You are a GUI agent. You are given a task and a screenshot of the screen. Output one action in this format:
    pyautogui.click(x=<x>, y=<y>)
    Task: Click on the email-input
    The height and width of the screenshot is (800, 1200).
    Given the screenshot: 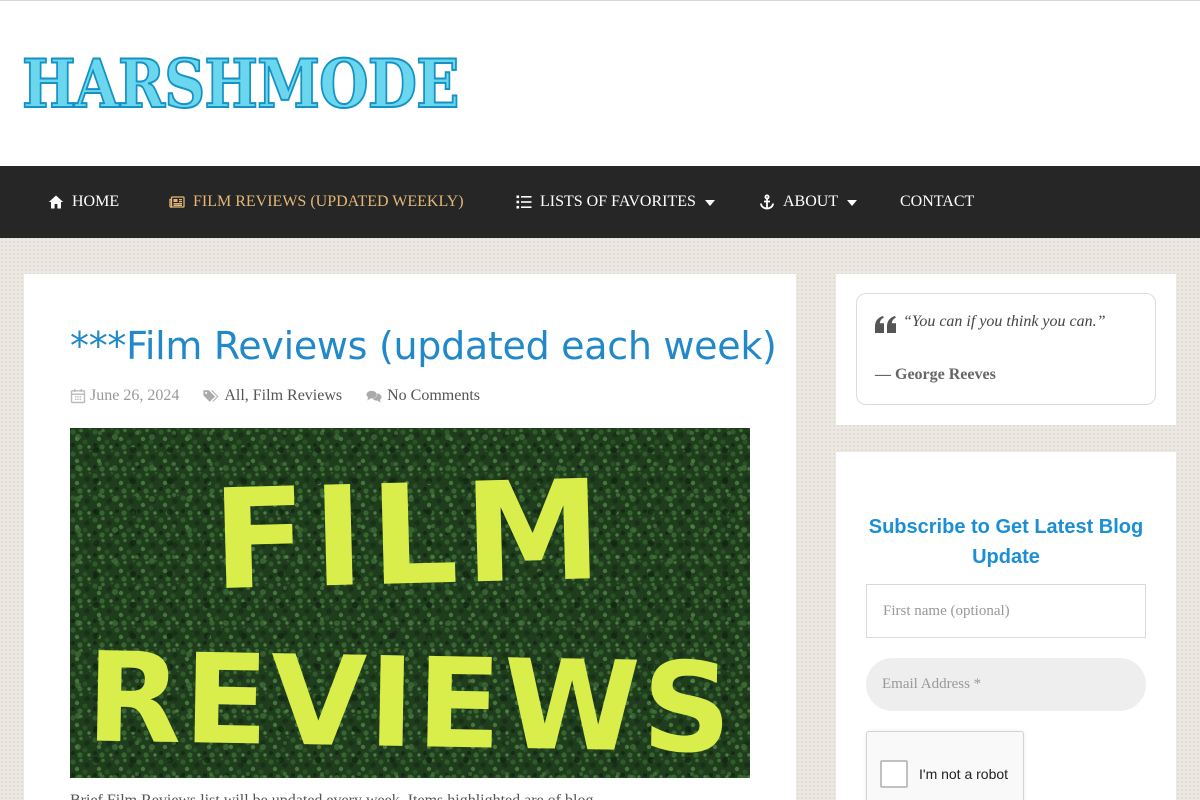 What is the action you would take?
    pyautogui.click(x=1006, y=684)
    